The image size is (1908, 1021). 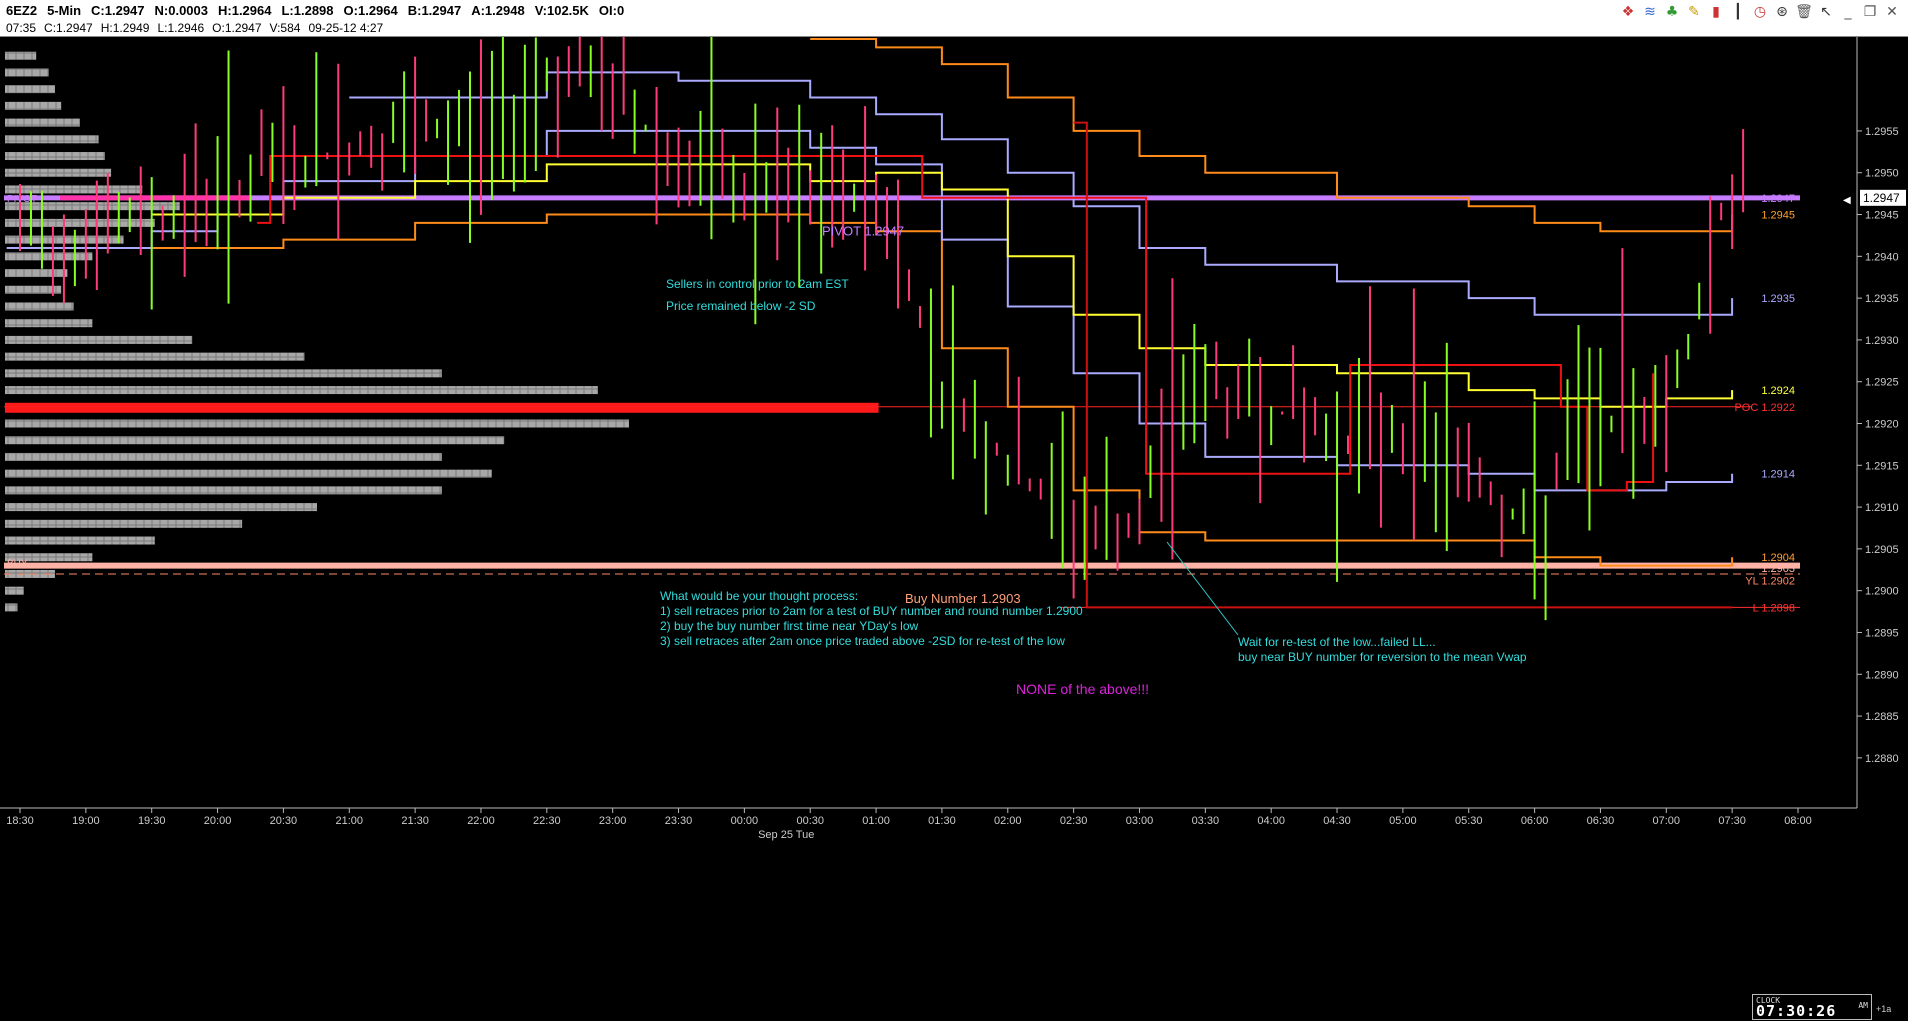 I want to click on restore-icon: ❐, so click(x=1870, y=12).